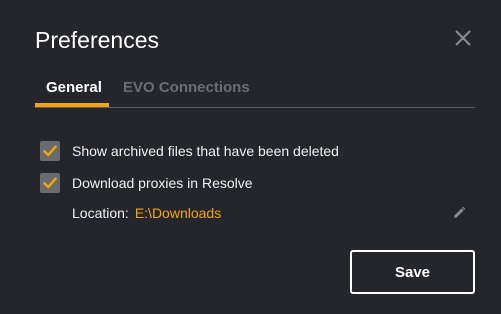  I want to click on show-archived-checkbox, so click(50, 151).